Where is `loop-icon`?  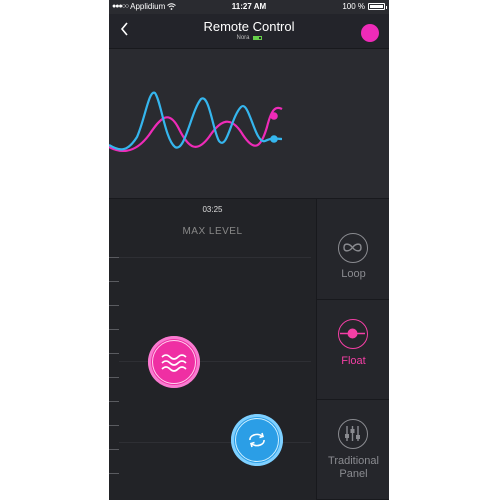
loop-icon is located at coordinates (353, 248).